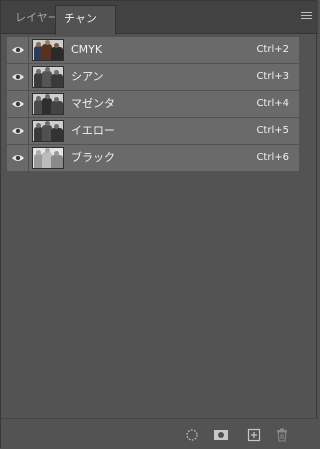  Describe the element at coordinates (153, 131) in the screenshot. I see `channel-row-yellow: イエロー Ctrl+5` at that location.